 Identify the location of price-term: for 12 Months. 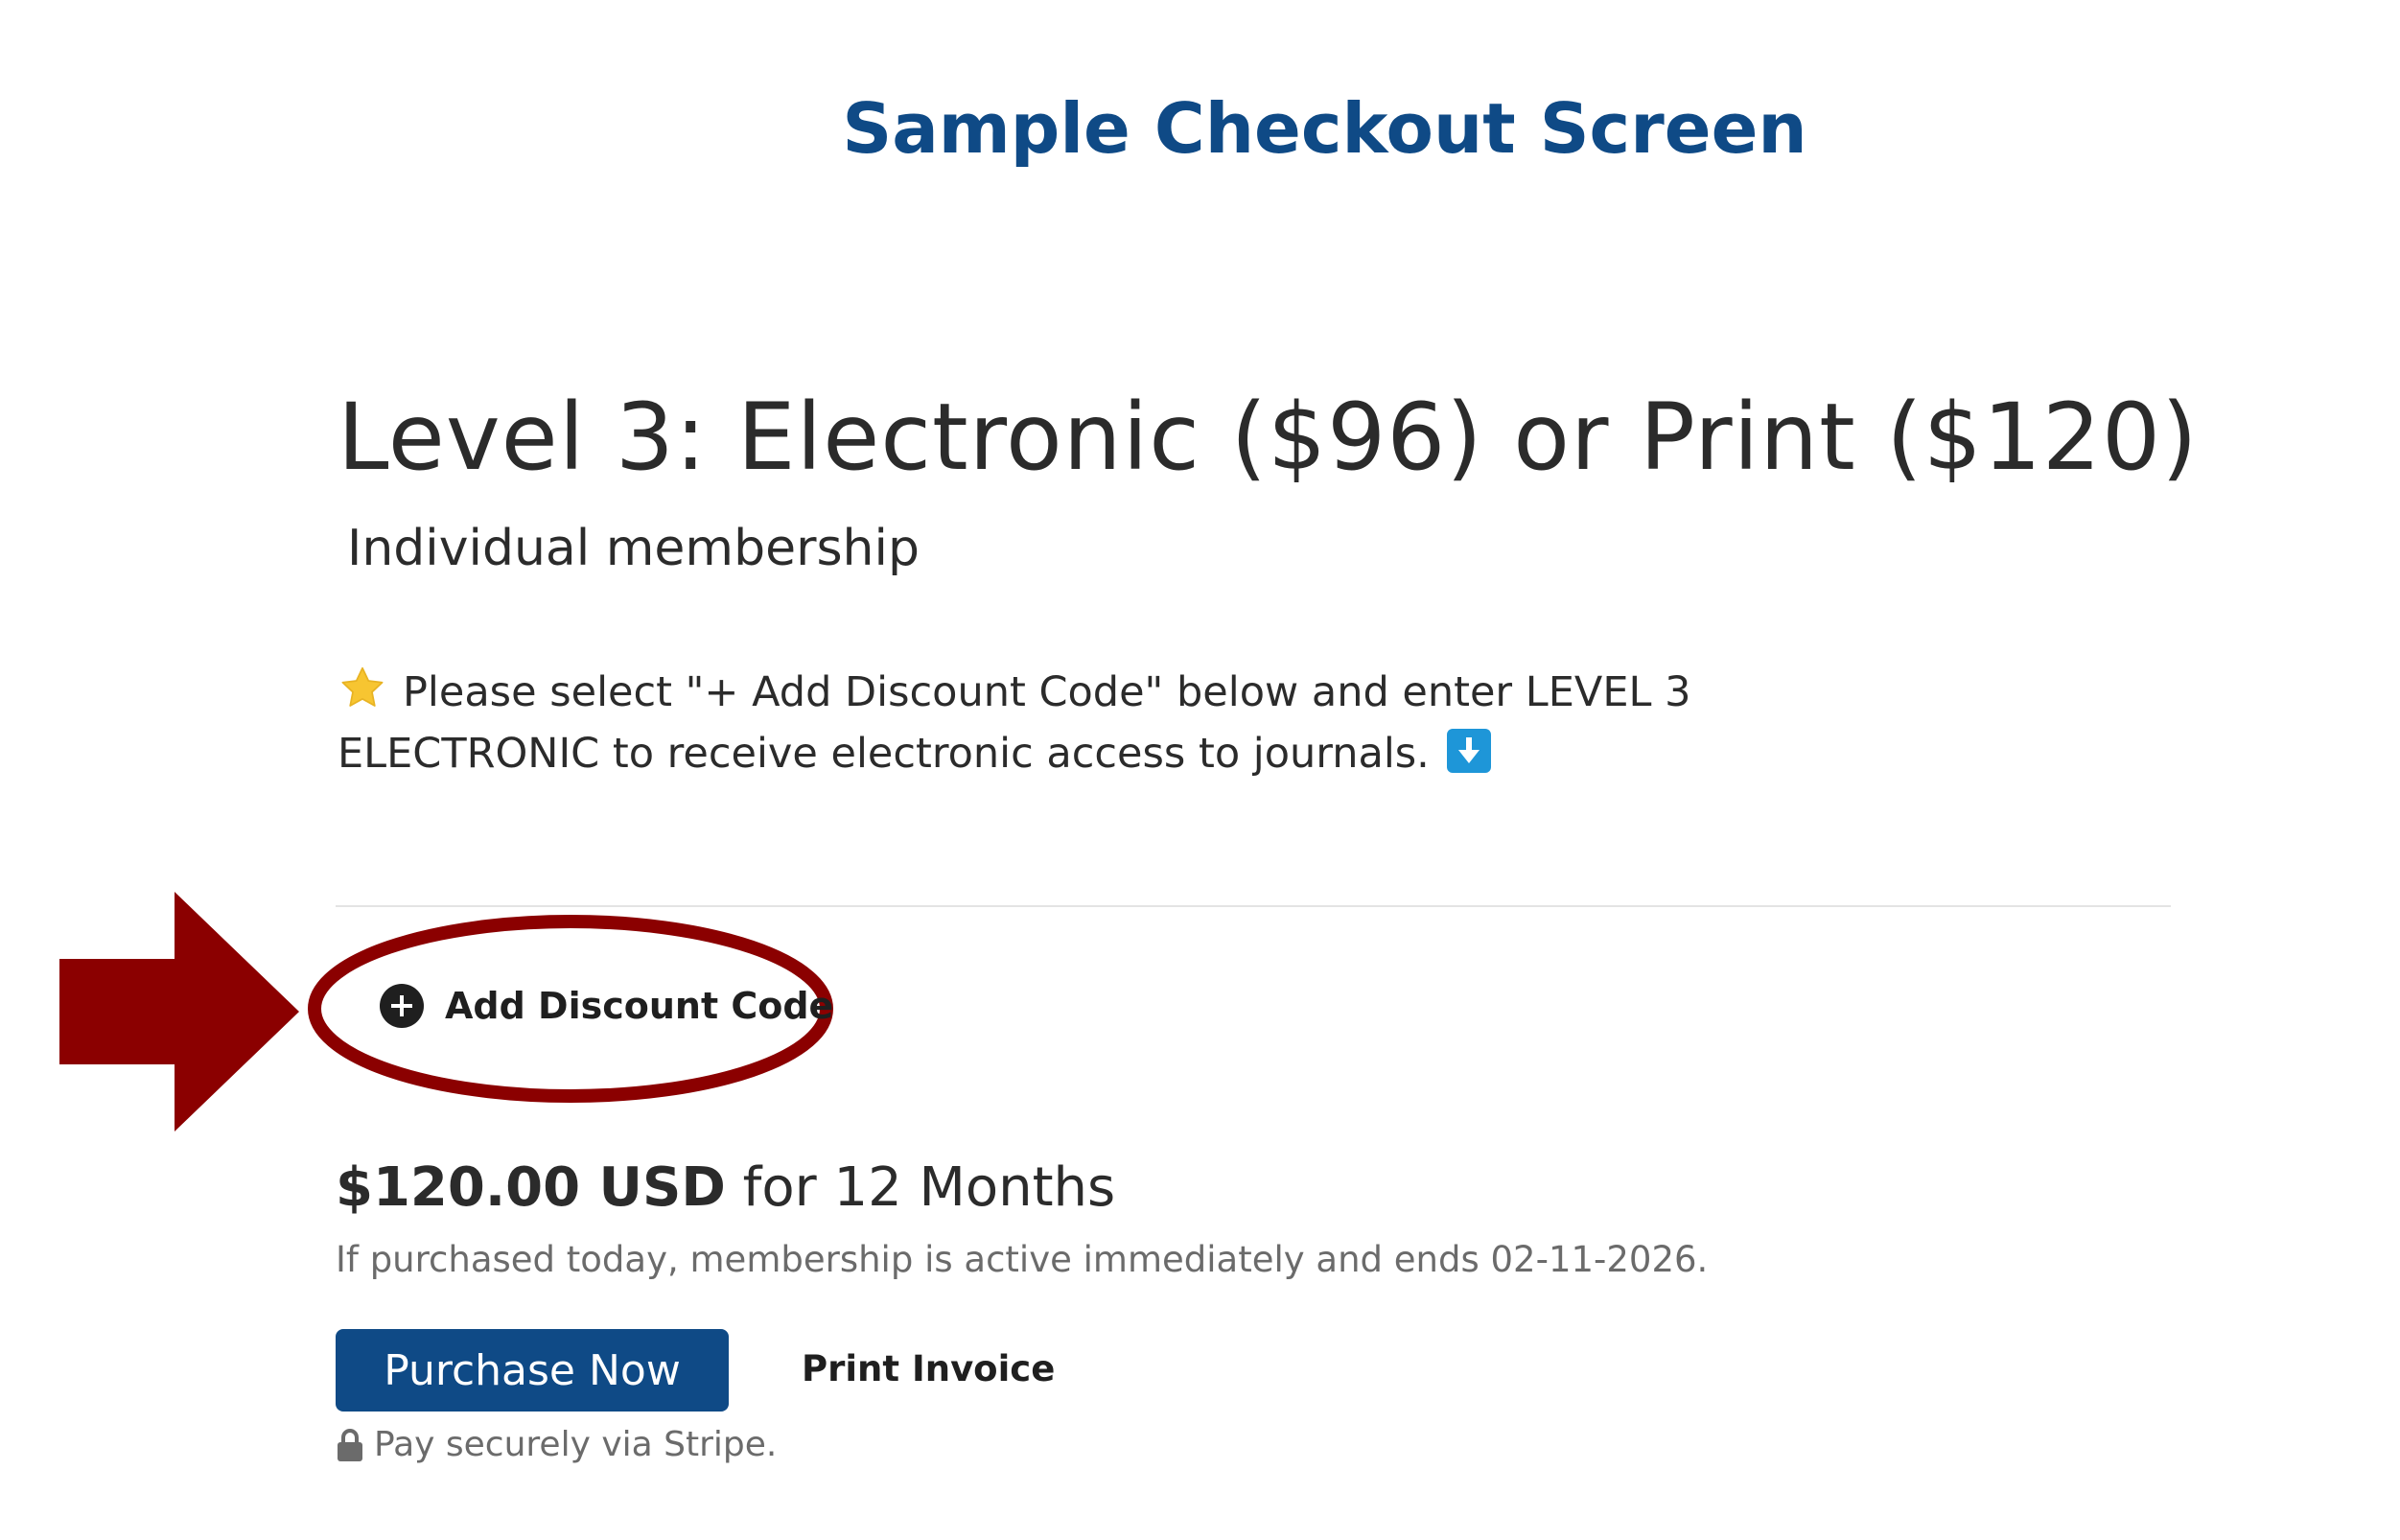
(929, 1188).